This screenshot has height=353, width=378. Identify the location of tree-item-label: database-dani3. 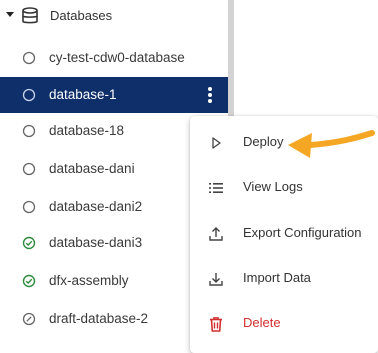
(96, 242).